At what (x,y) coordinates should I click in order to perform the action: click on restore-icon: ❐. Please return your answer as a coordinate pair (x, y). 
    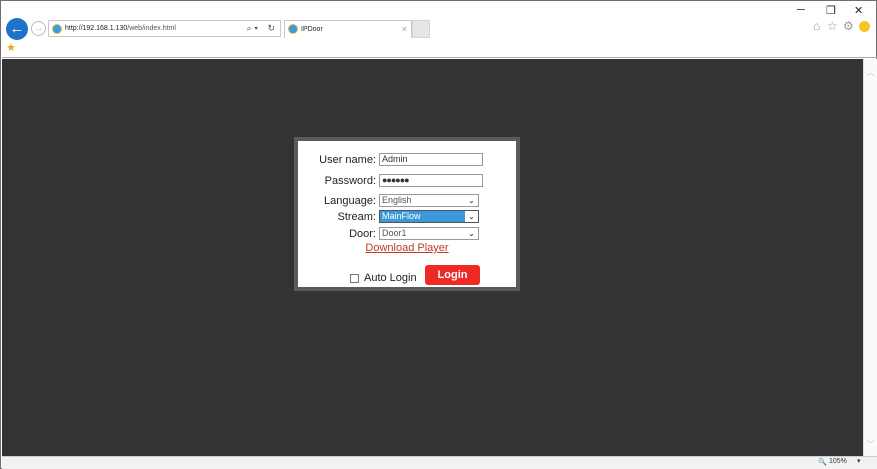
    Looking at the image, I should click on (831, 10).